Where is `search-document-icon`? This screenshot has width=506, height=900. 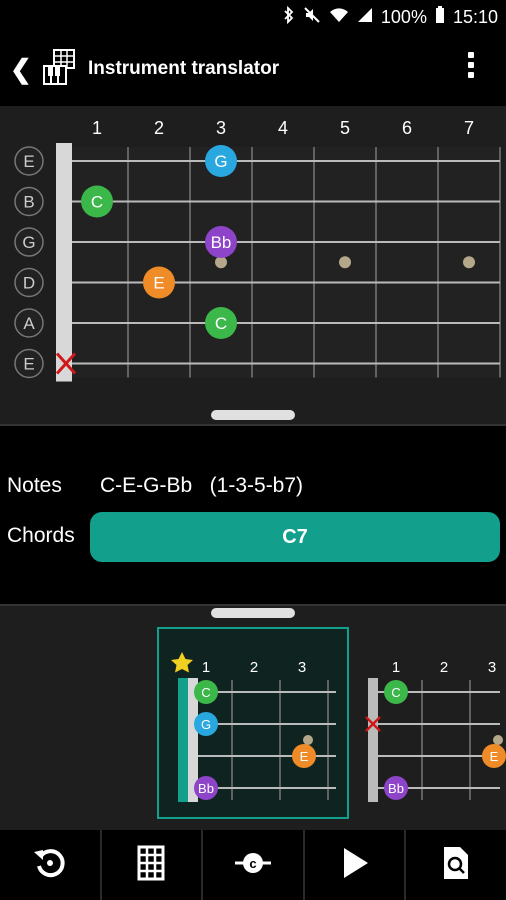
search-document-icon is located at coordinates (456, 865).